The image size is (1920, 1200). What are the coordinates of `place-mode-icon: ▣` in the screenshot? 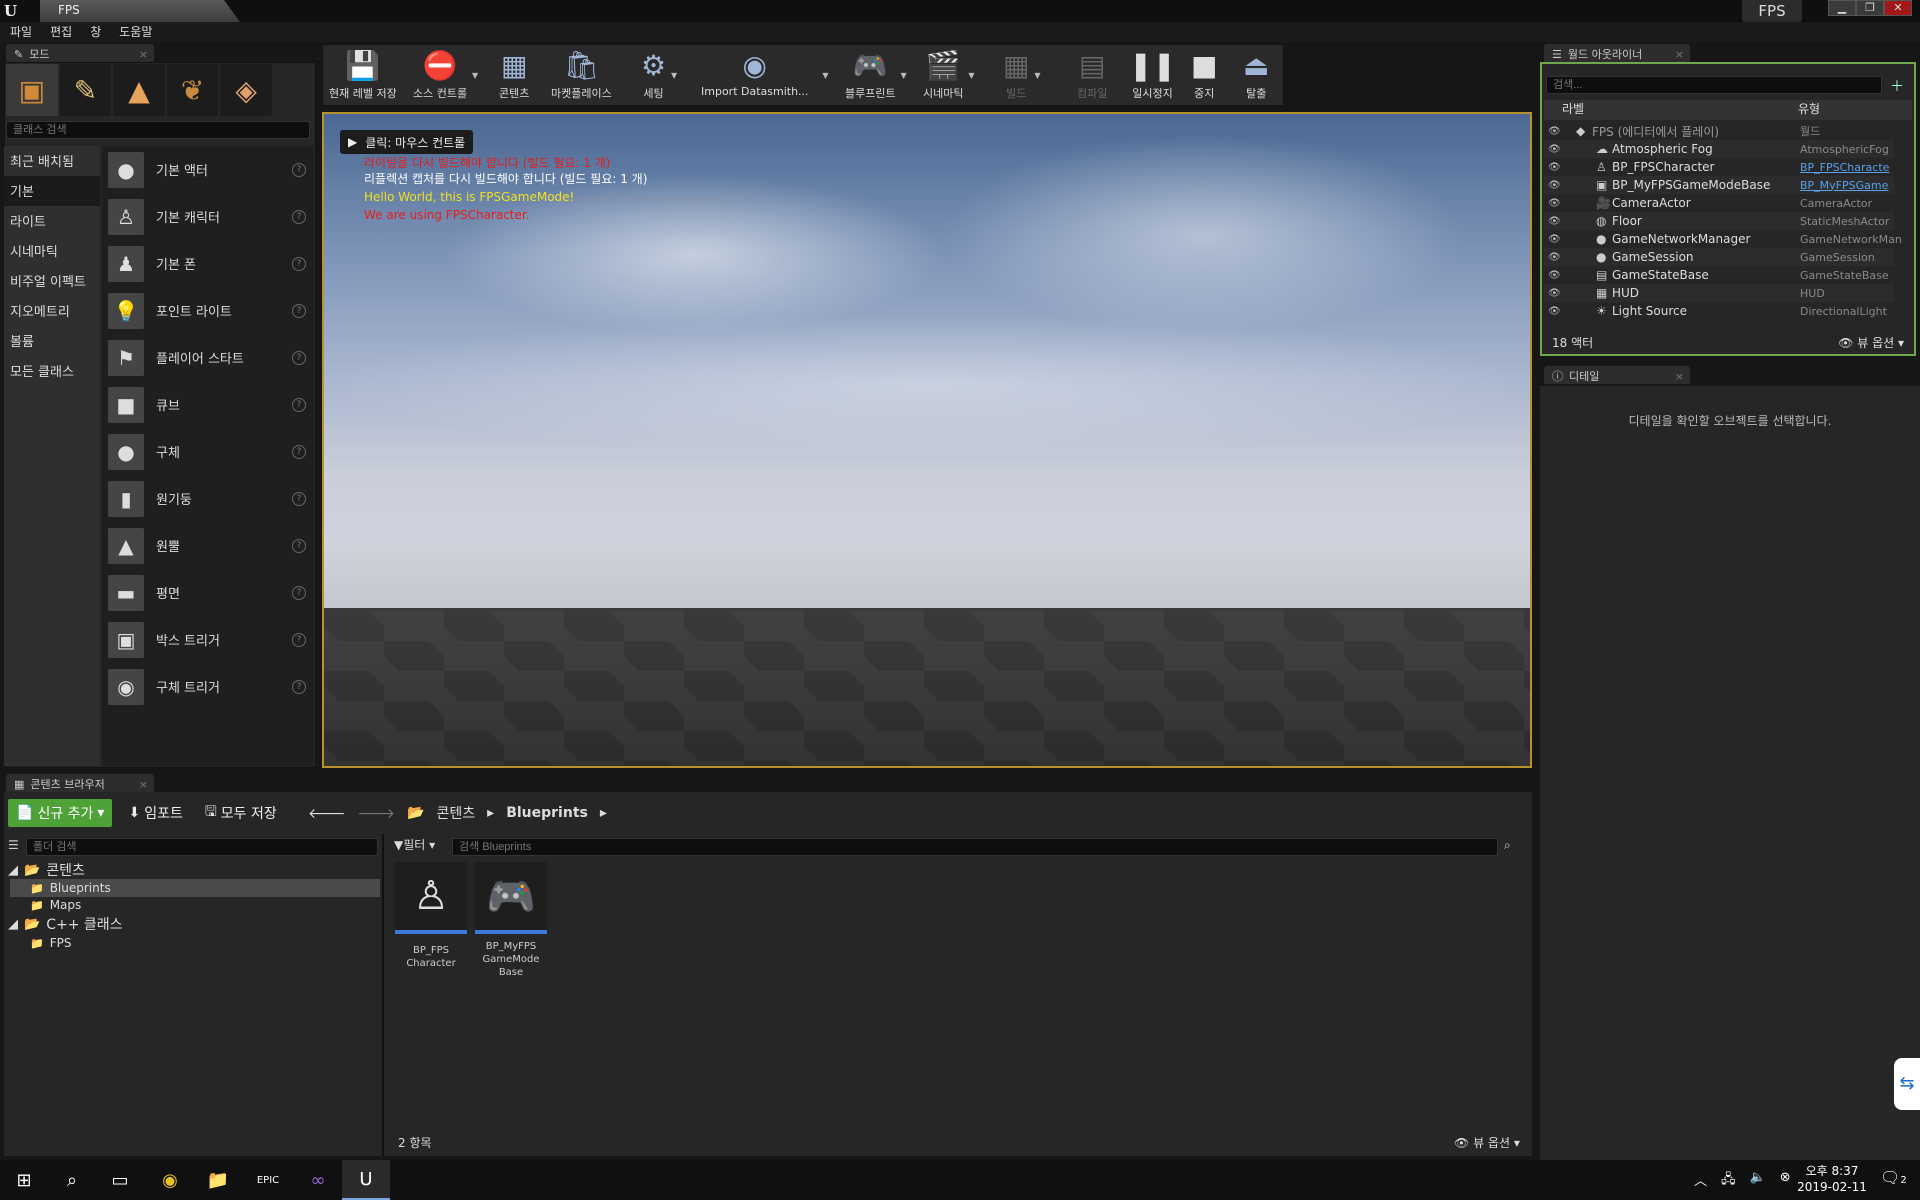 It's located at (32, 90).